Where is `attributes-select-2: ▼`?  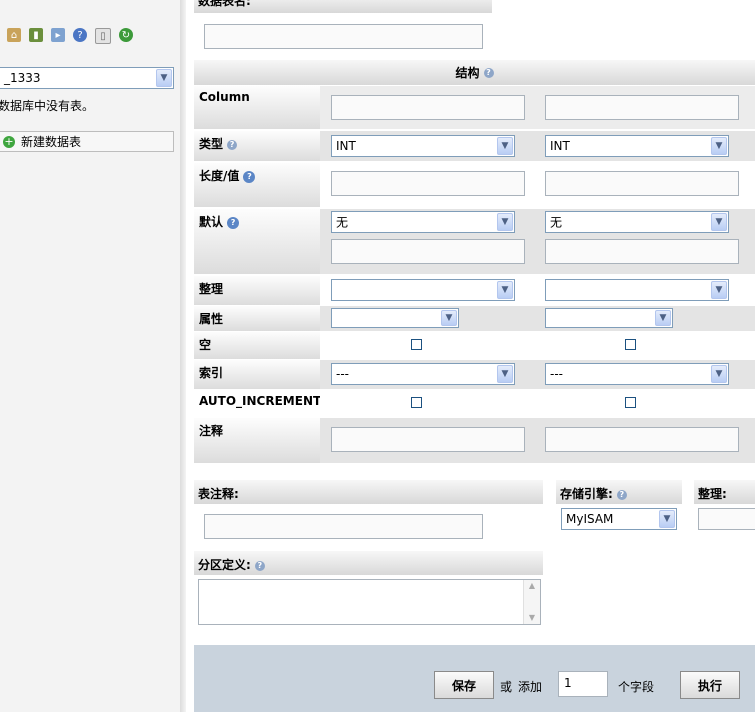 attributes-select-2: ▼ is located at coordinates (609, 318).